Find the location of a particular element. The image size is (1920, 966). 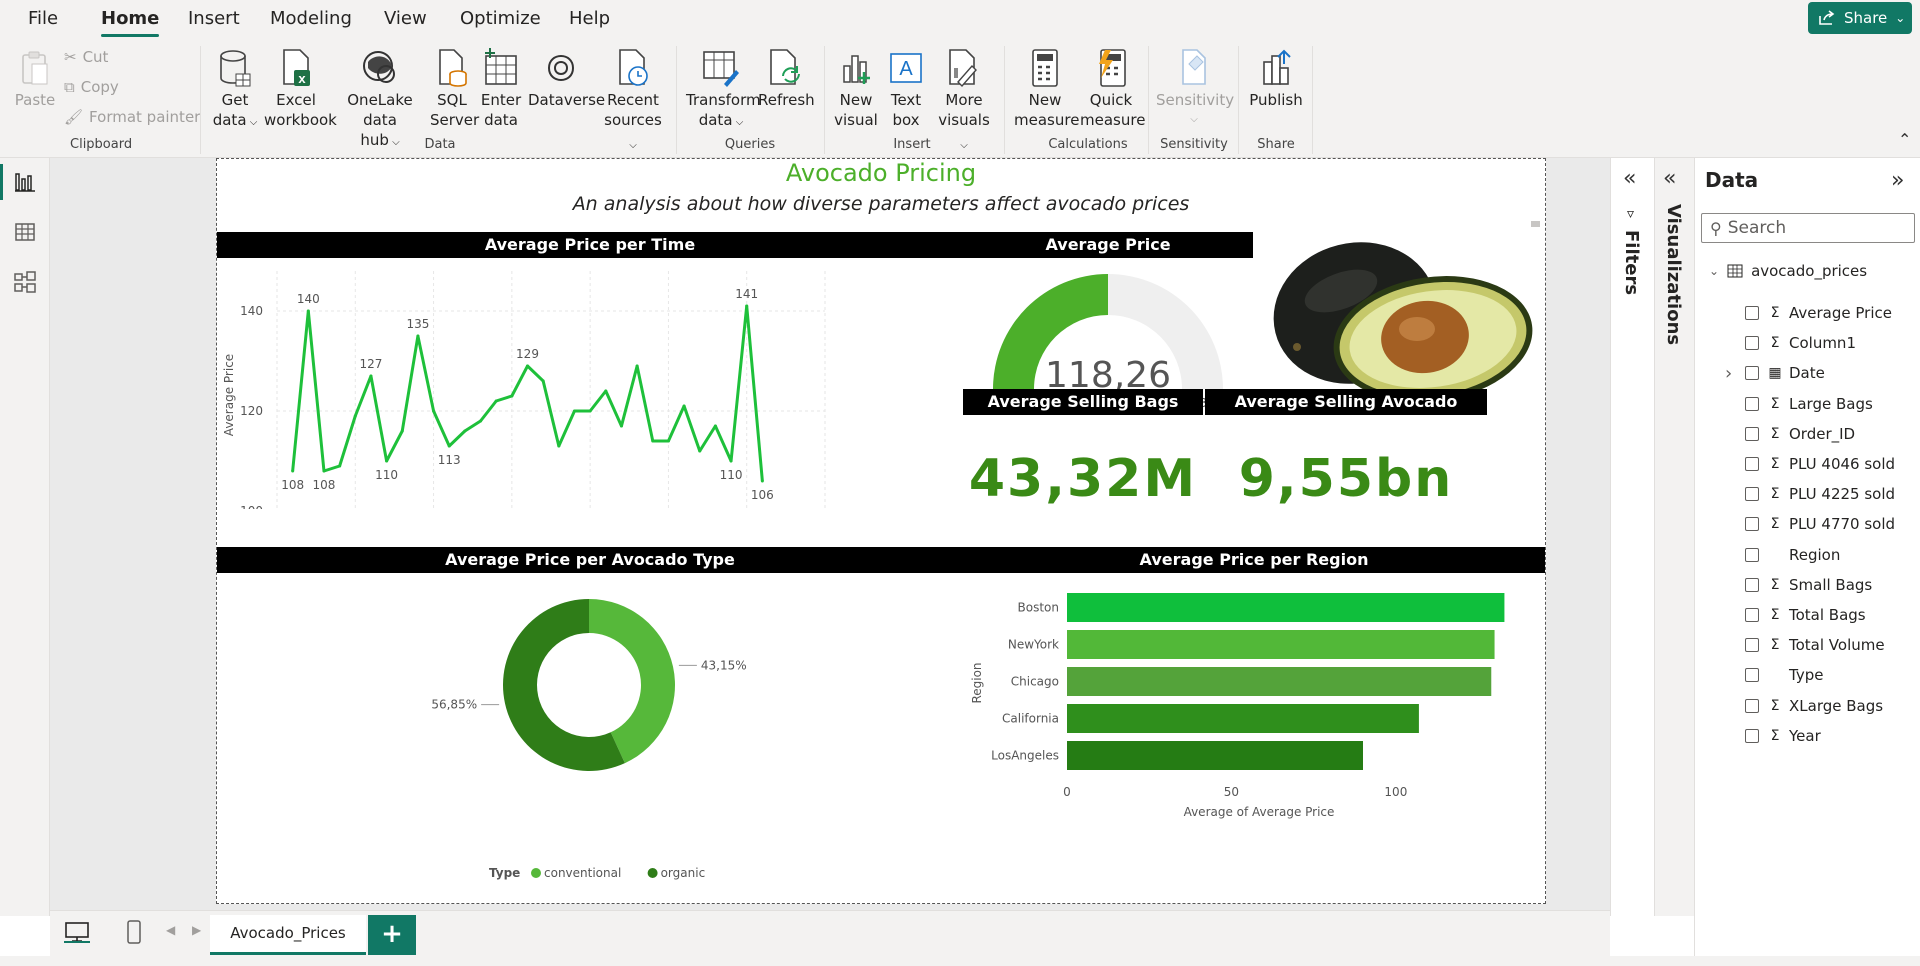

filters-pane: « ▿ Filters is located at coordinates (1632, 537).